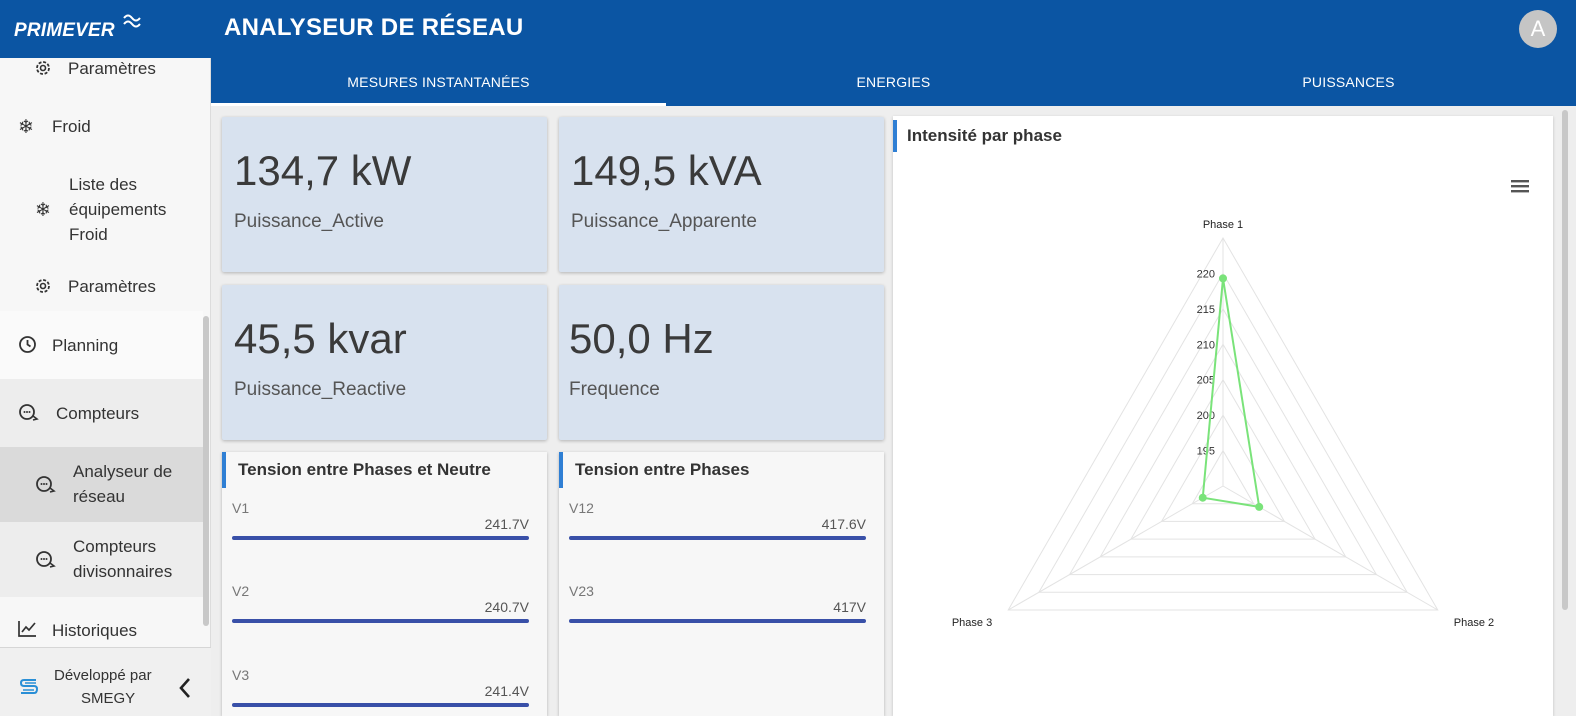  What do you see at coordinates (101, 559) in the screenshot?
I see `sidebar-item-compteurs-divisionnaires: Compteurs divisonnaires` at bounding box center [101, 559].